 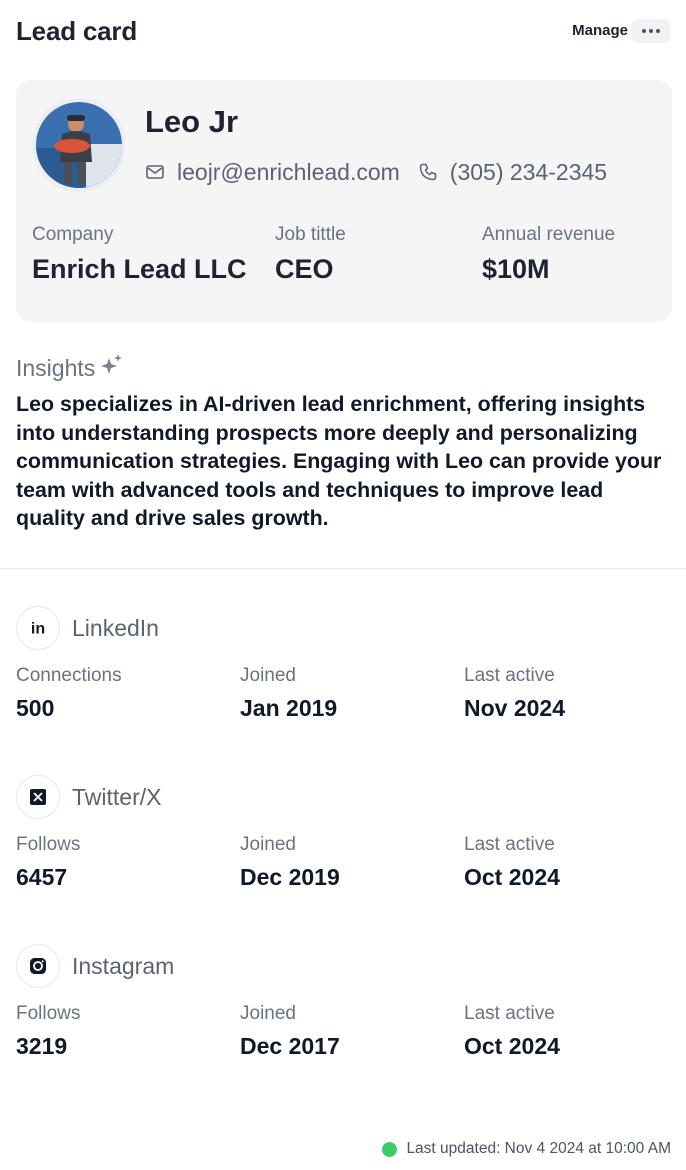 I want to click on status-dot-icon, so click(x=390, y=1149).